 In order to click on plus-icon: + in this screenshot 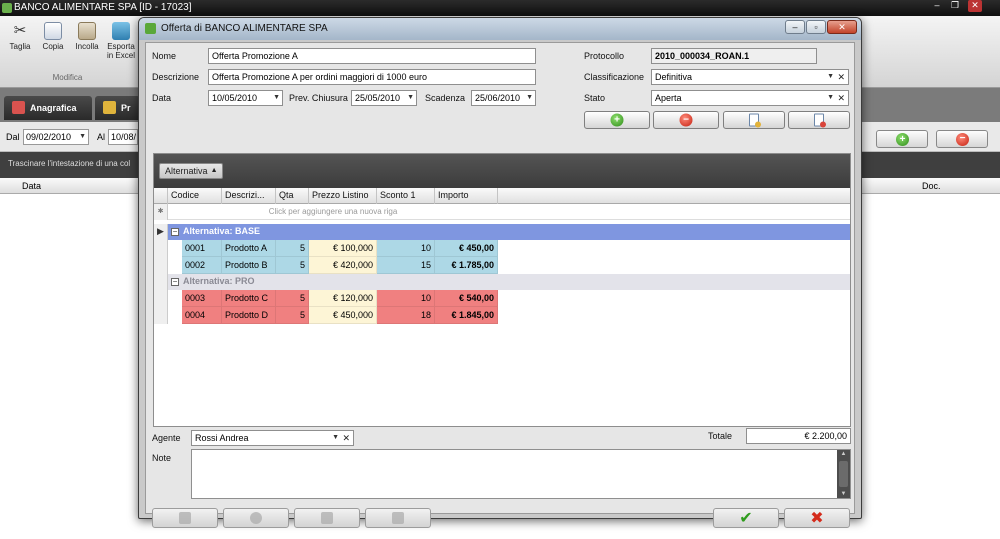, I will do `click(902, 139)`.